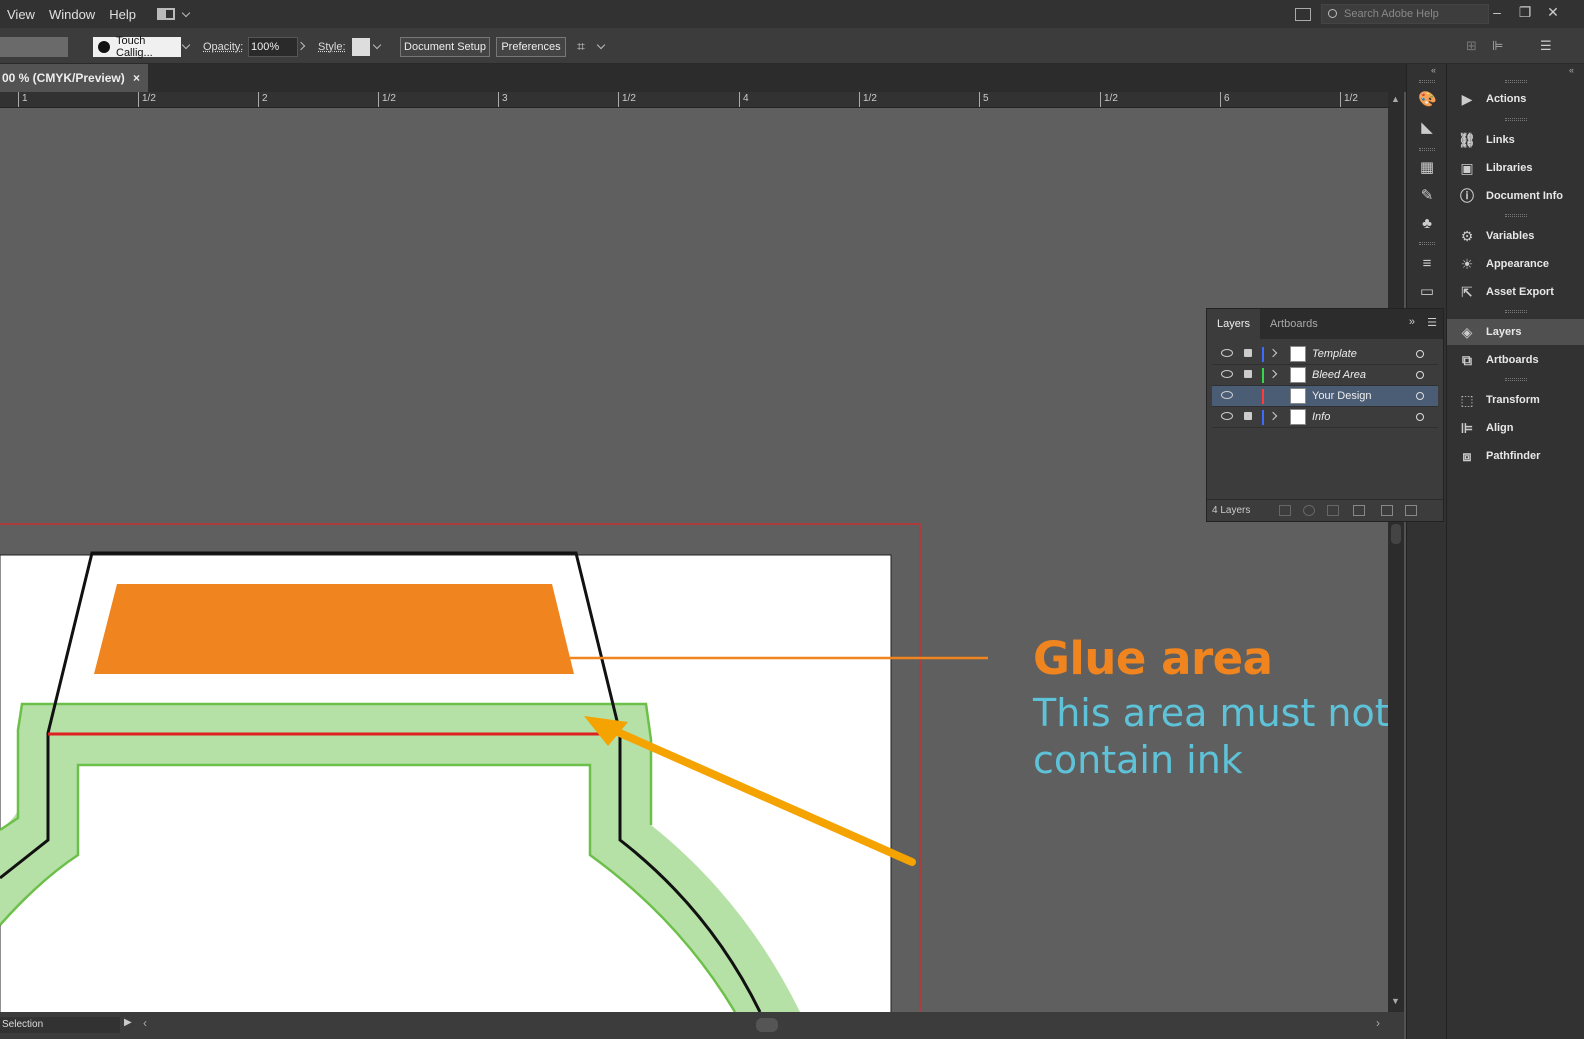 This screenshot has height=1039, width=1584. Describe the element at coordinates (361, 47) in the screenshot. I see `style-swatch` at that location.